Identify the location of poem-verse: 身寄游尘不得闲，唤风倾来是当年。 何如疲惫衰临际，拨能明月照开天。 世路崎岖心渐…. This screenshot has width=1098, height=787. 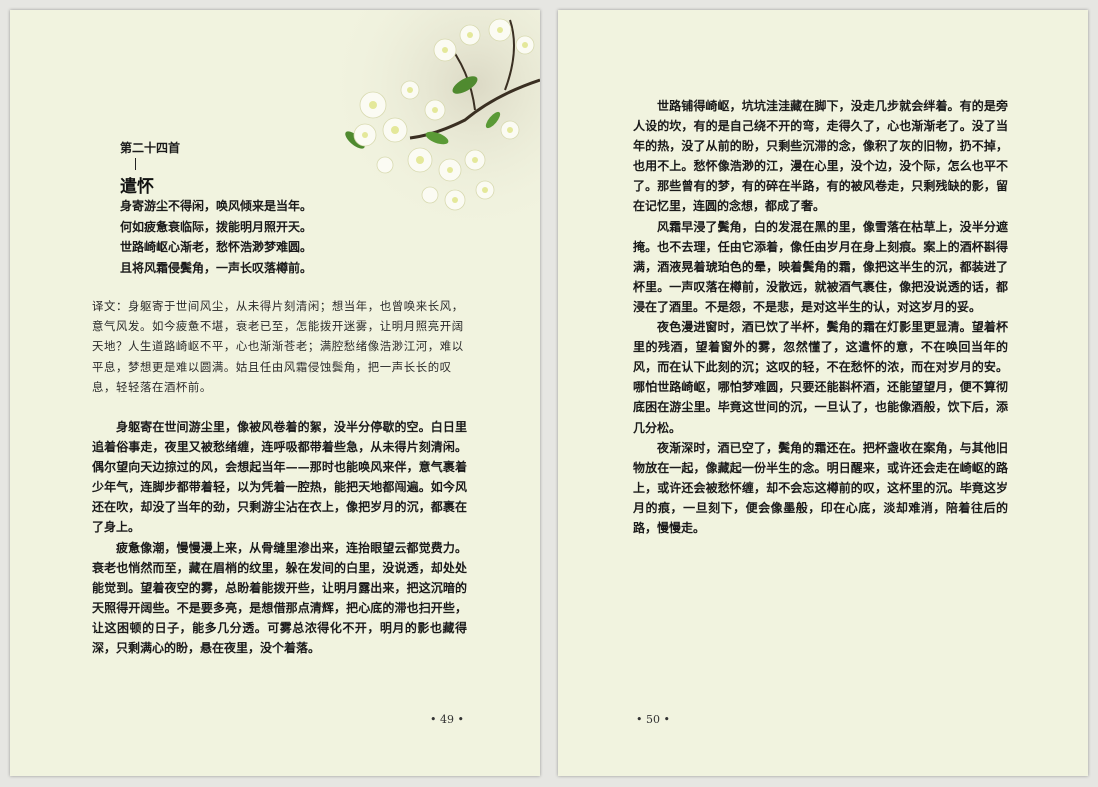
(216, 237).